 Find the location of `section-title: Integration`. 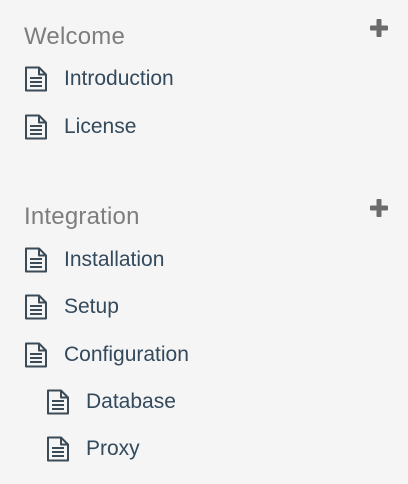

section-title: Integration is located at coordinates (82, 216).